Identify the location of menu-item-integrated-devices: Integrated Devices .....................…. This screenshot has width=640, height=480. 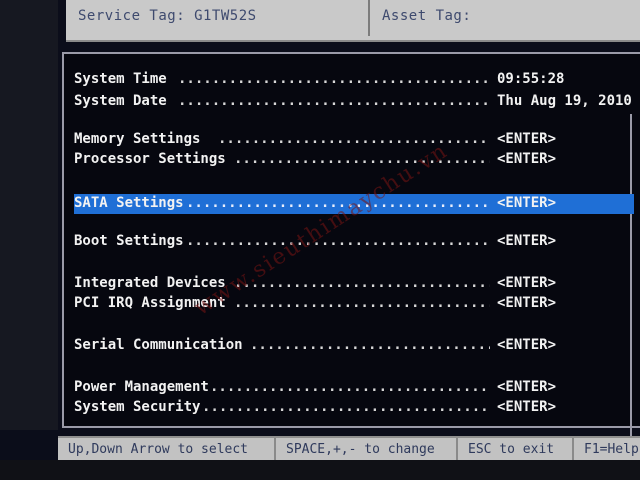
(354, 284).